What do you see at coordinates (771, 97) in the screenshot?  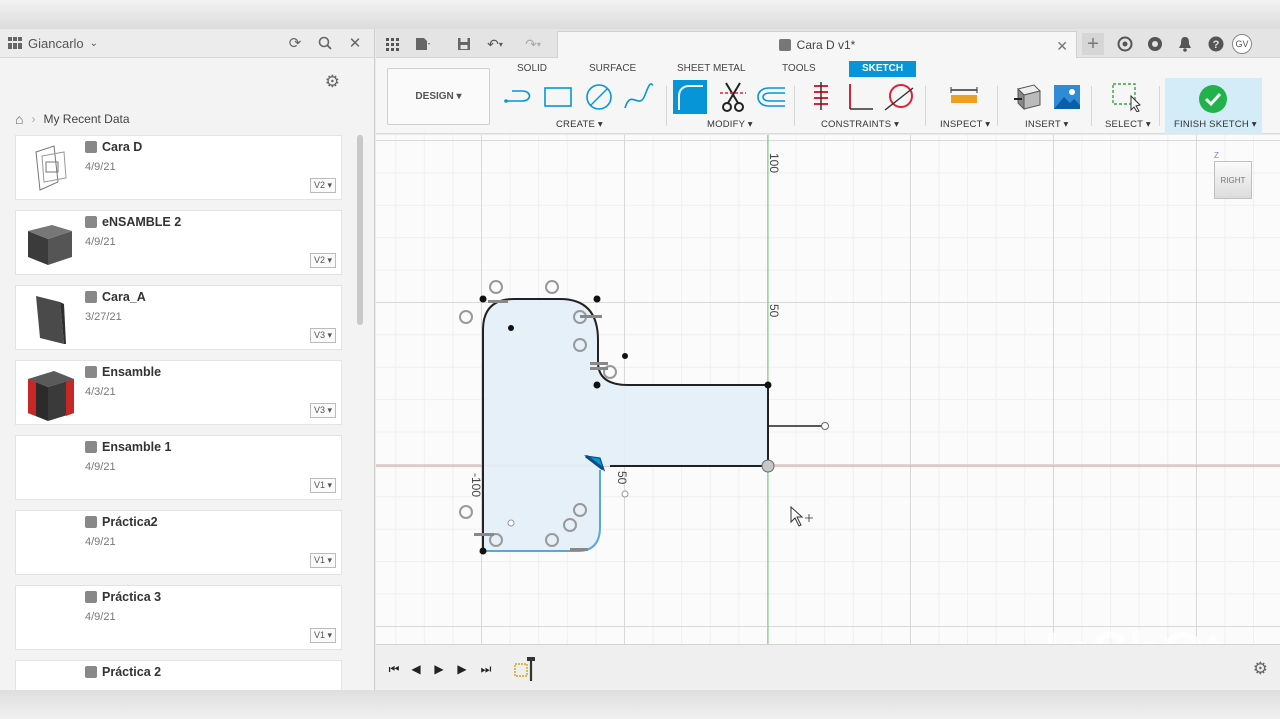 I see `offset-tool-icon` at bounding box center [771, 97].